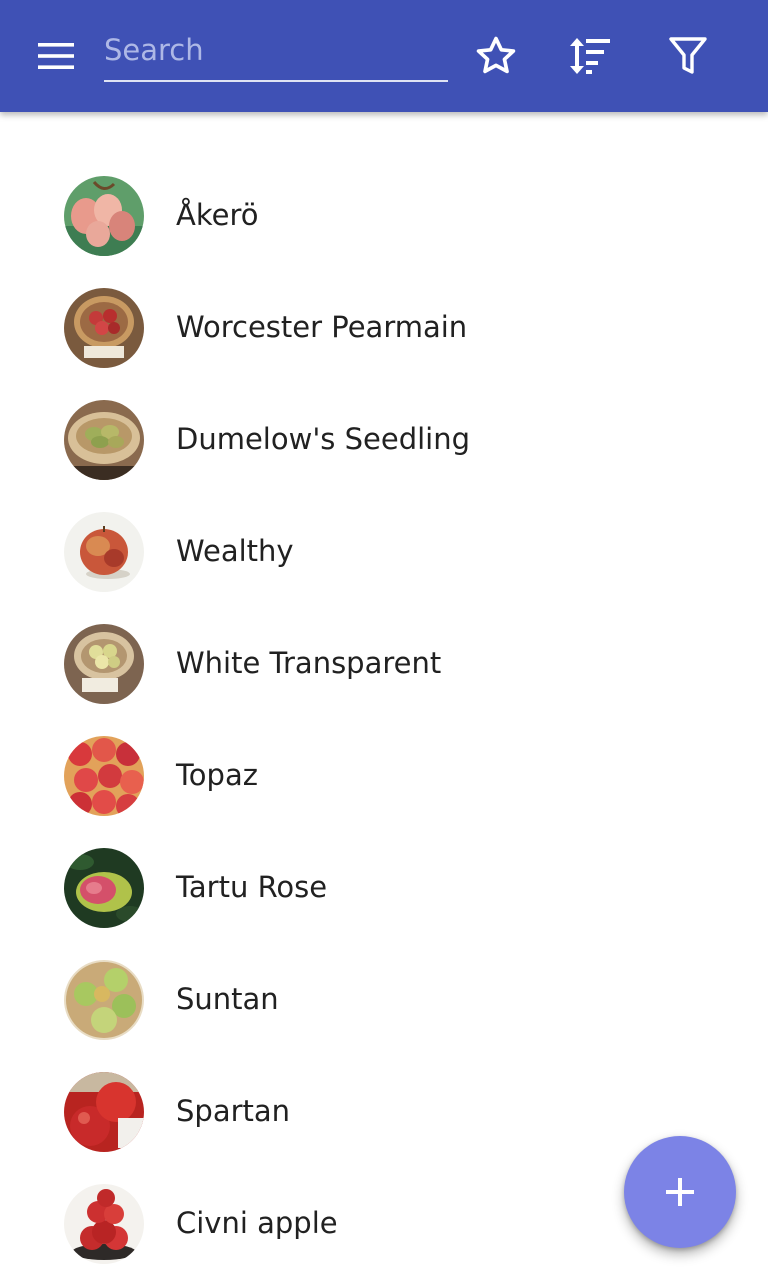  What do you see at coordinates (227, 999) in the screenshot?
I see `item-name: Suntan` at bounding box center [227, 999].